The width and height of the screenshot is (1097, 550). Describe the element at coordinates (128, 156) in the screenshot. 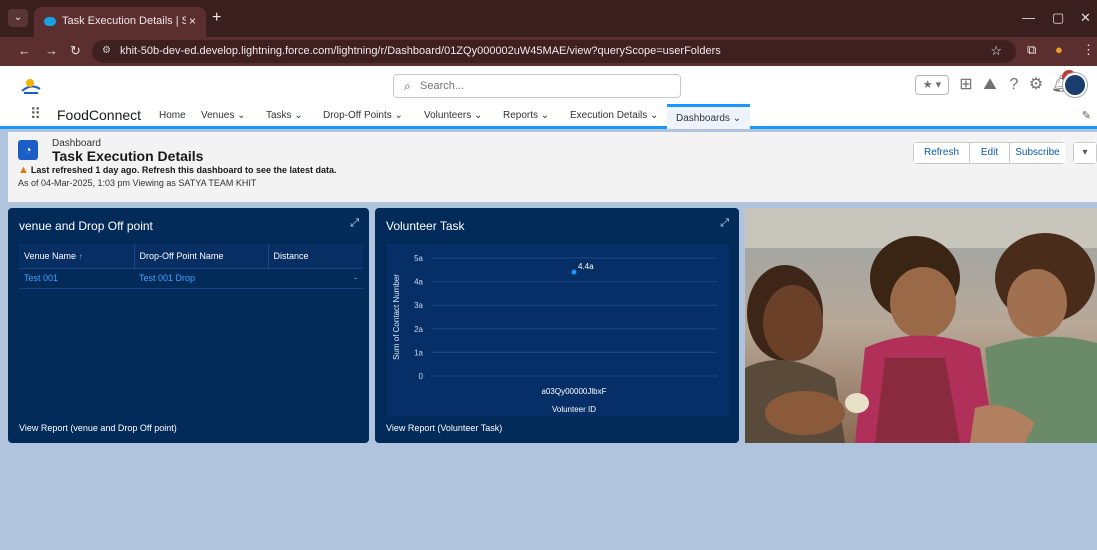

I see `page-title: Task Execution Details` at that location.